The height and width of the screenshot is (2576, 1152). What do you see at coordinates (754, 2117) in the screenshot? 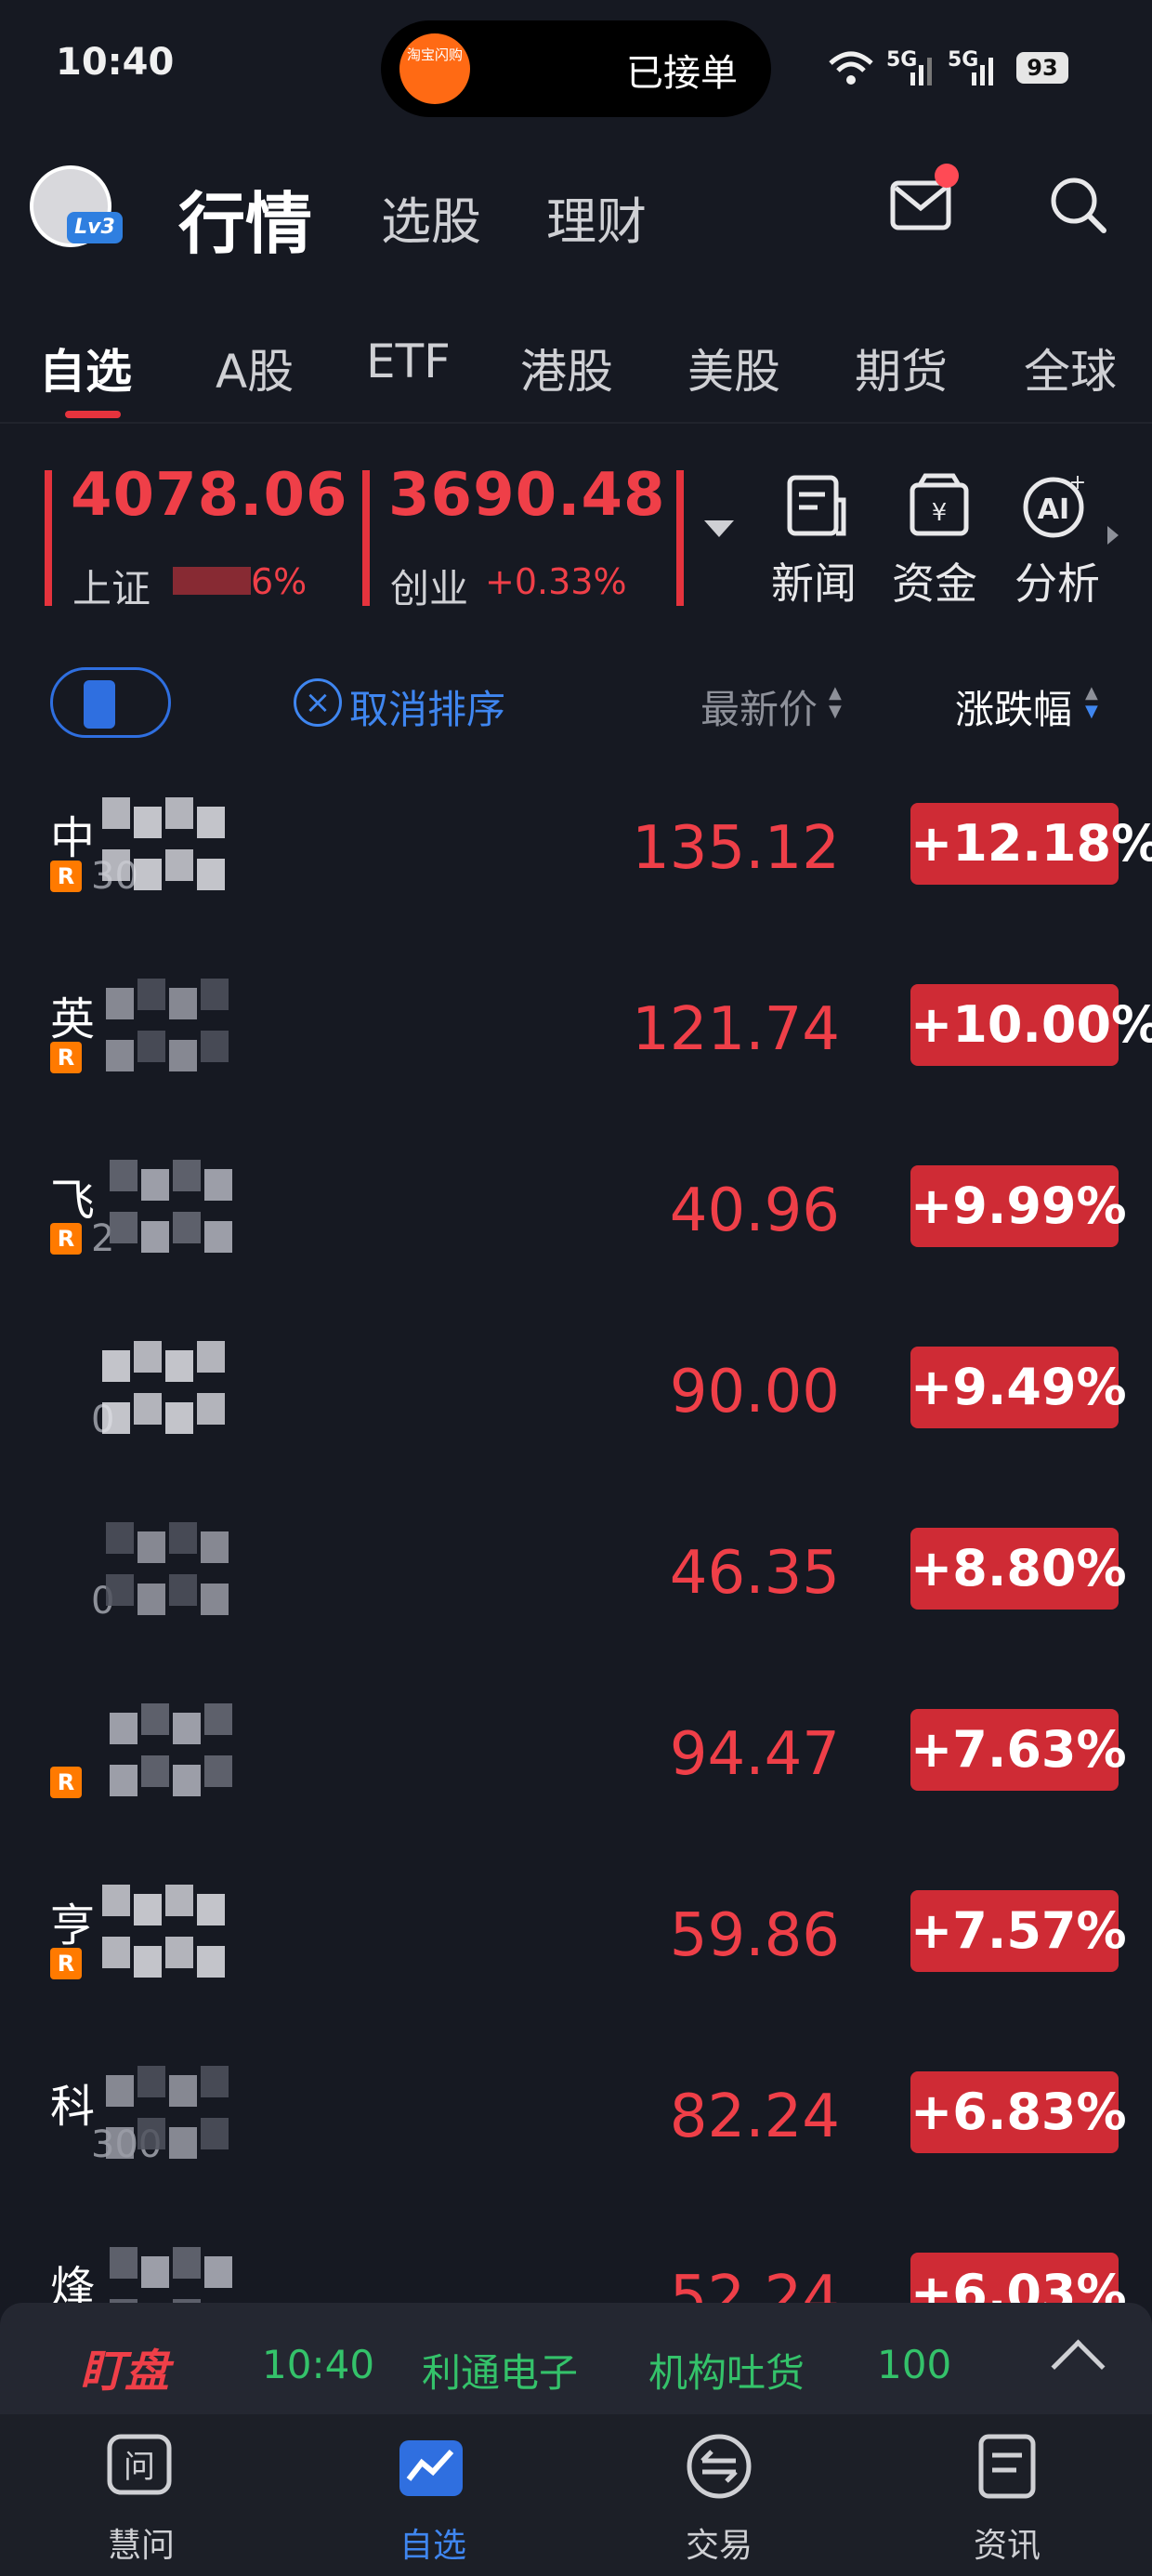
I see `stock-price: 82.24` at bounding box center [754, 2117].